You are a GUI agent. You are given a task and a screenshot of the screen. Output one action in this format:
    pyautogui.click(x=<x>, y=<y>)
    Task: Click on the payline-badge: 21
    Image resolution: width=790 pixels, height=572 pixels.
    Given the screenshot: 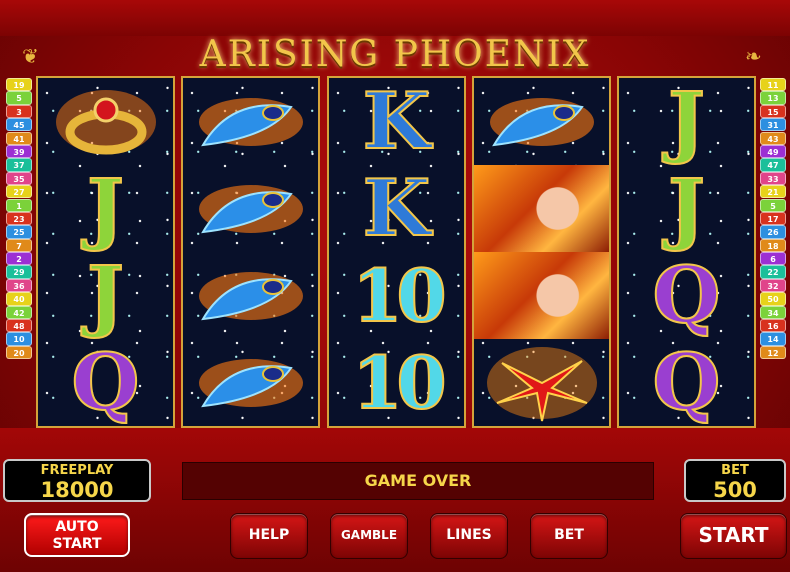 What is the action you would take?
    pyautogui.click(x=773, y=192)
    